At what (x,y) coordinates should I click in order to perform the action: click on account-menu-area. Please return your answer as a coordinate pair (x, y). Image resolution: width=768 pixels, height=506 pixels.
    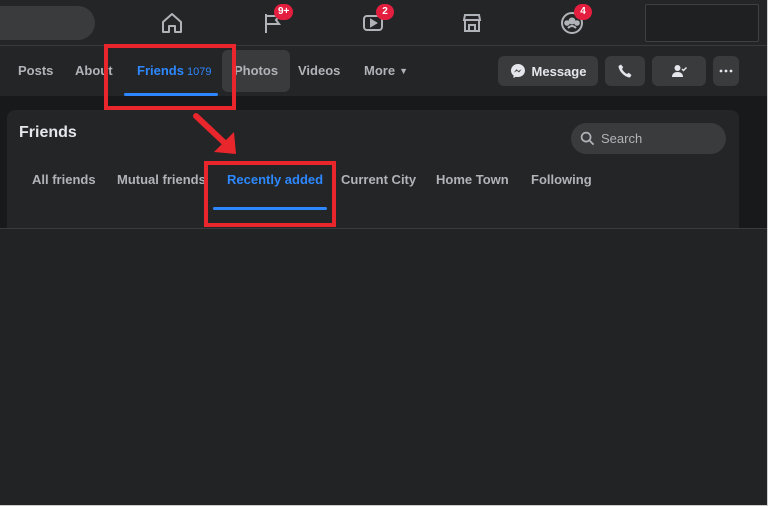
    Looking at the image, I should click on (702, 23).